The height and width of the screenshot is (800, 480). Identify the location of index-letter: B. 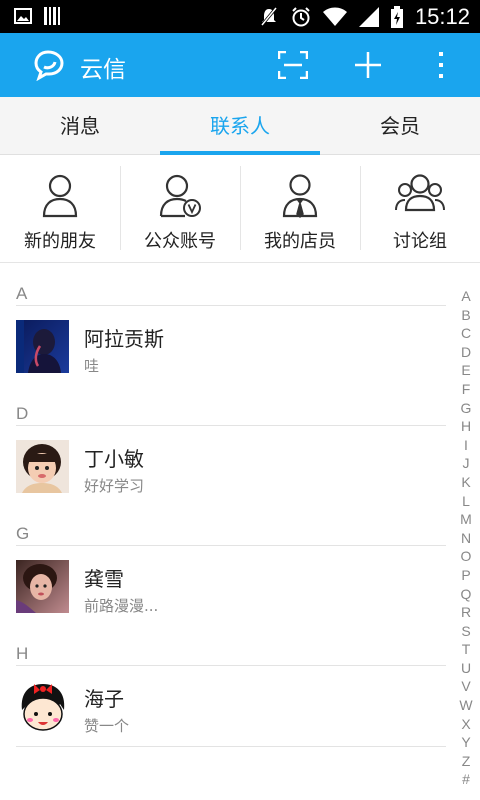
(465, 315).